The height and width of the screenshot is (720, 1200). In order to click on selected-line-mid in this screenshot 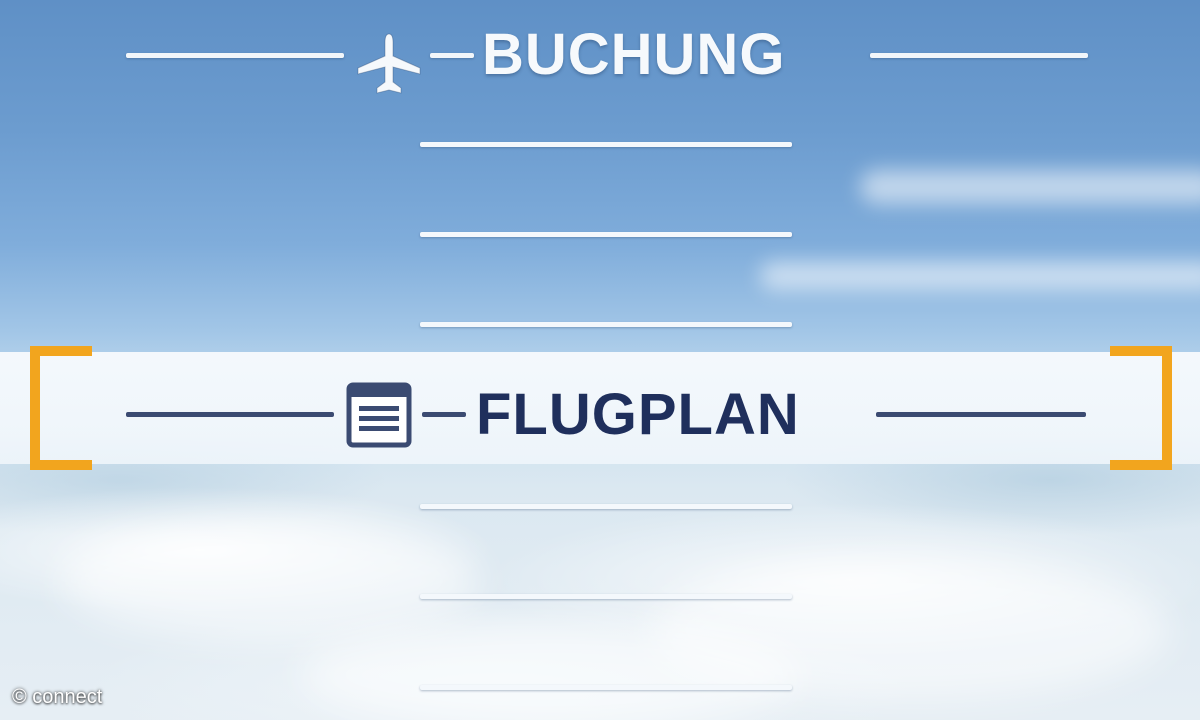, I will do `click(444, 414)`.